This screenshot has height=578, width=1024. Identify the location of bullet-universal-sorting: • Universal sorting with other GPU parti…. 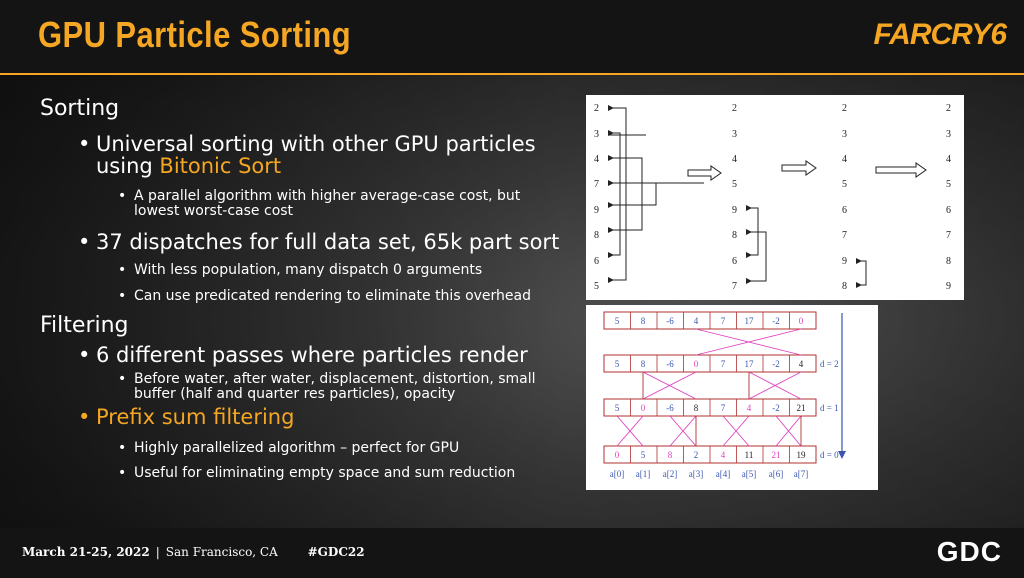
(307, 155).